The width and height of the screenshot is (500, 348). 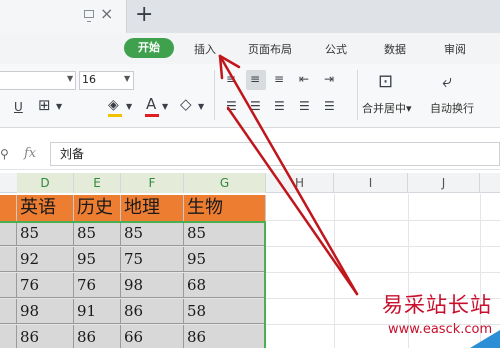 I want to click on table-header-cell: 英语, so click(x=45, y=208).